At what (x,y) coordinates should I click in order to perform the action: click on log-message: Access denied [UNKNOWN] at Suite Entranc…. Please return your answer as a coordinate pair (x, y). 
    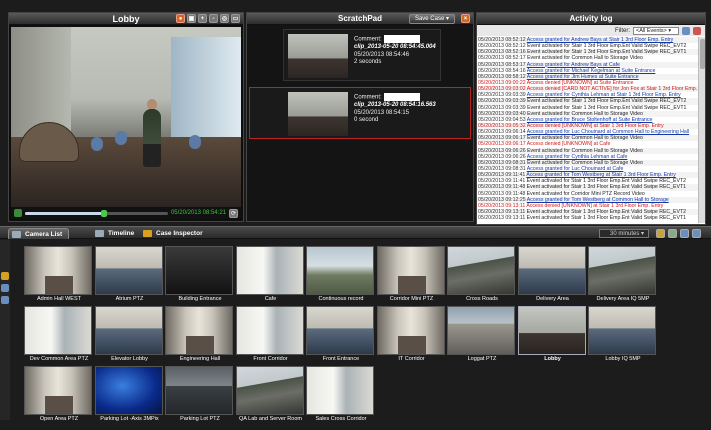
    Looking at the image, I should click on (580, 83).